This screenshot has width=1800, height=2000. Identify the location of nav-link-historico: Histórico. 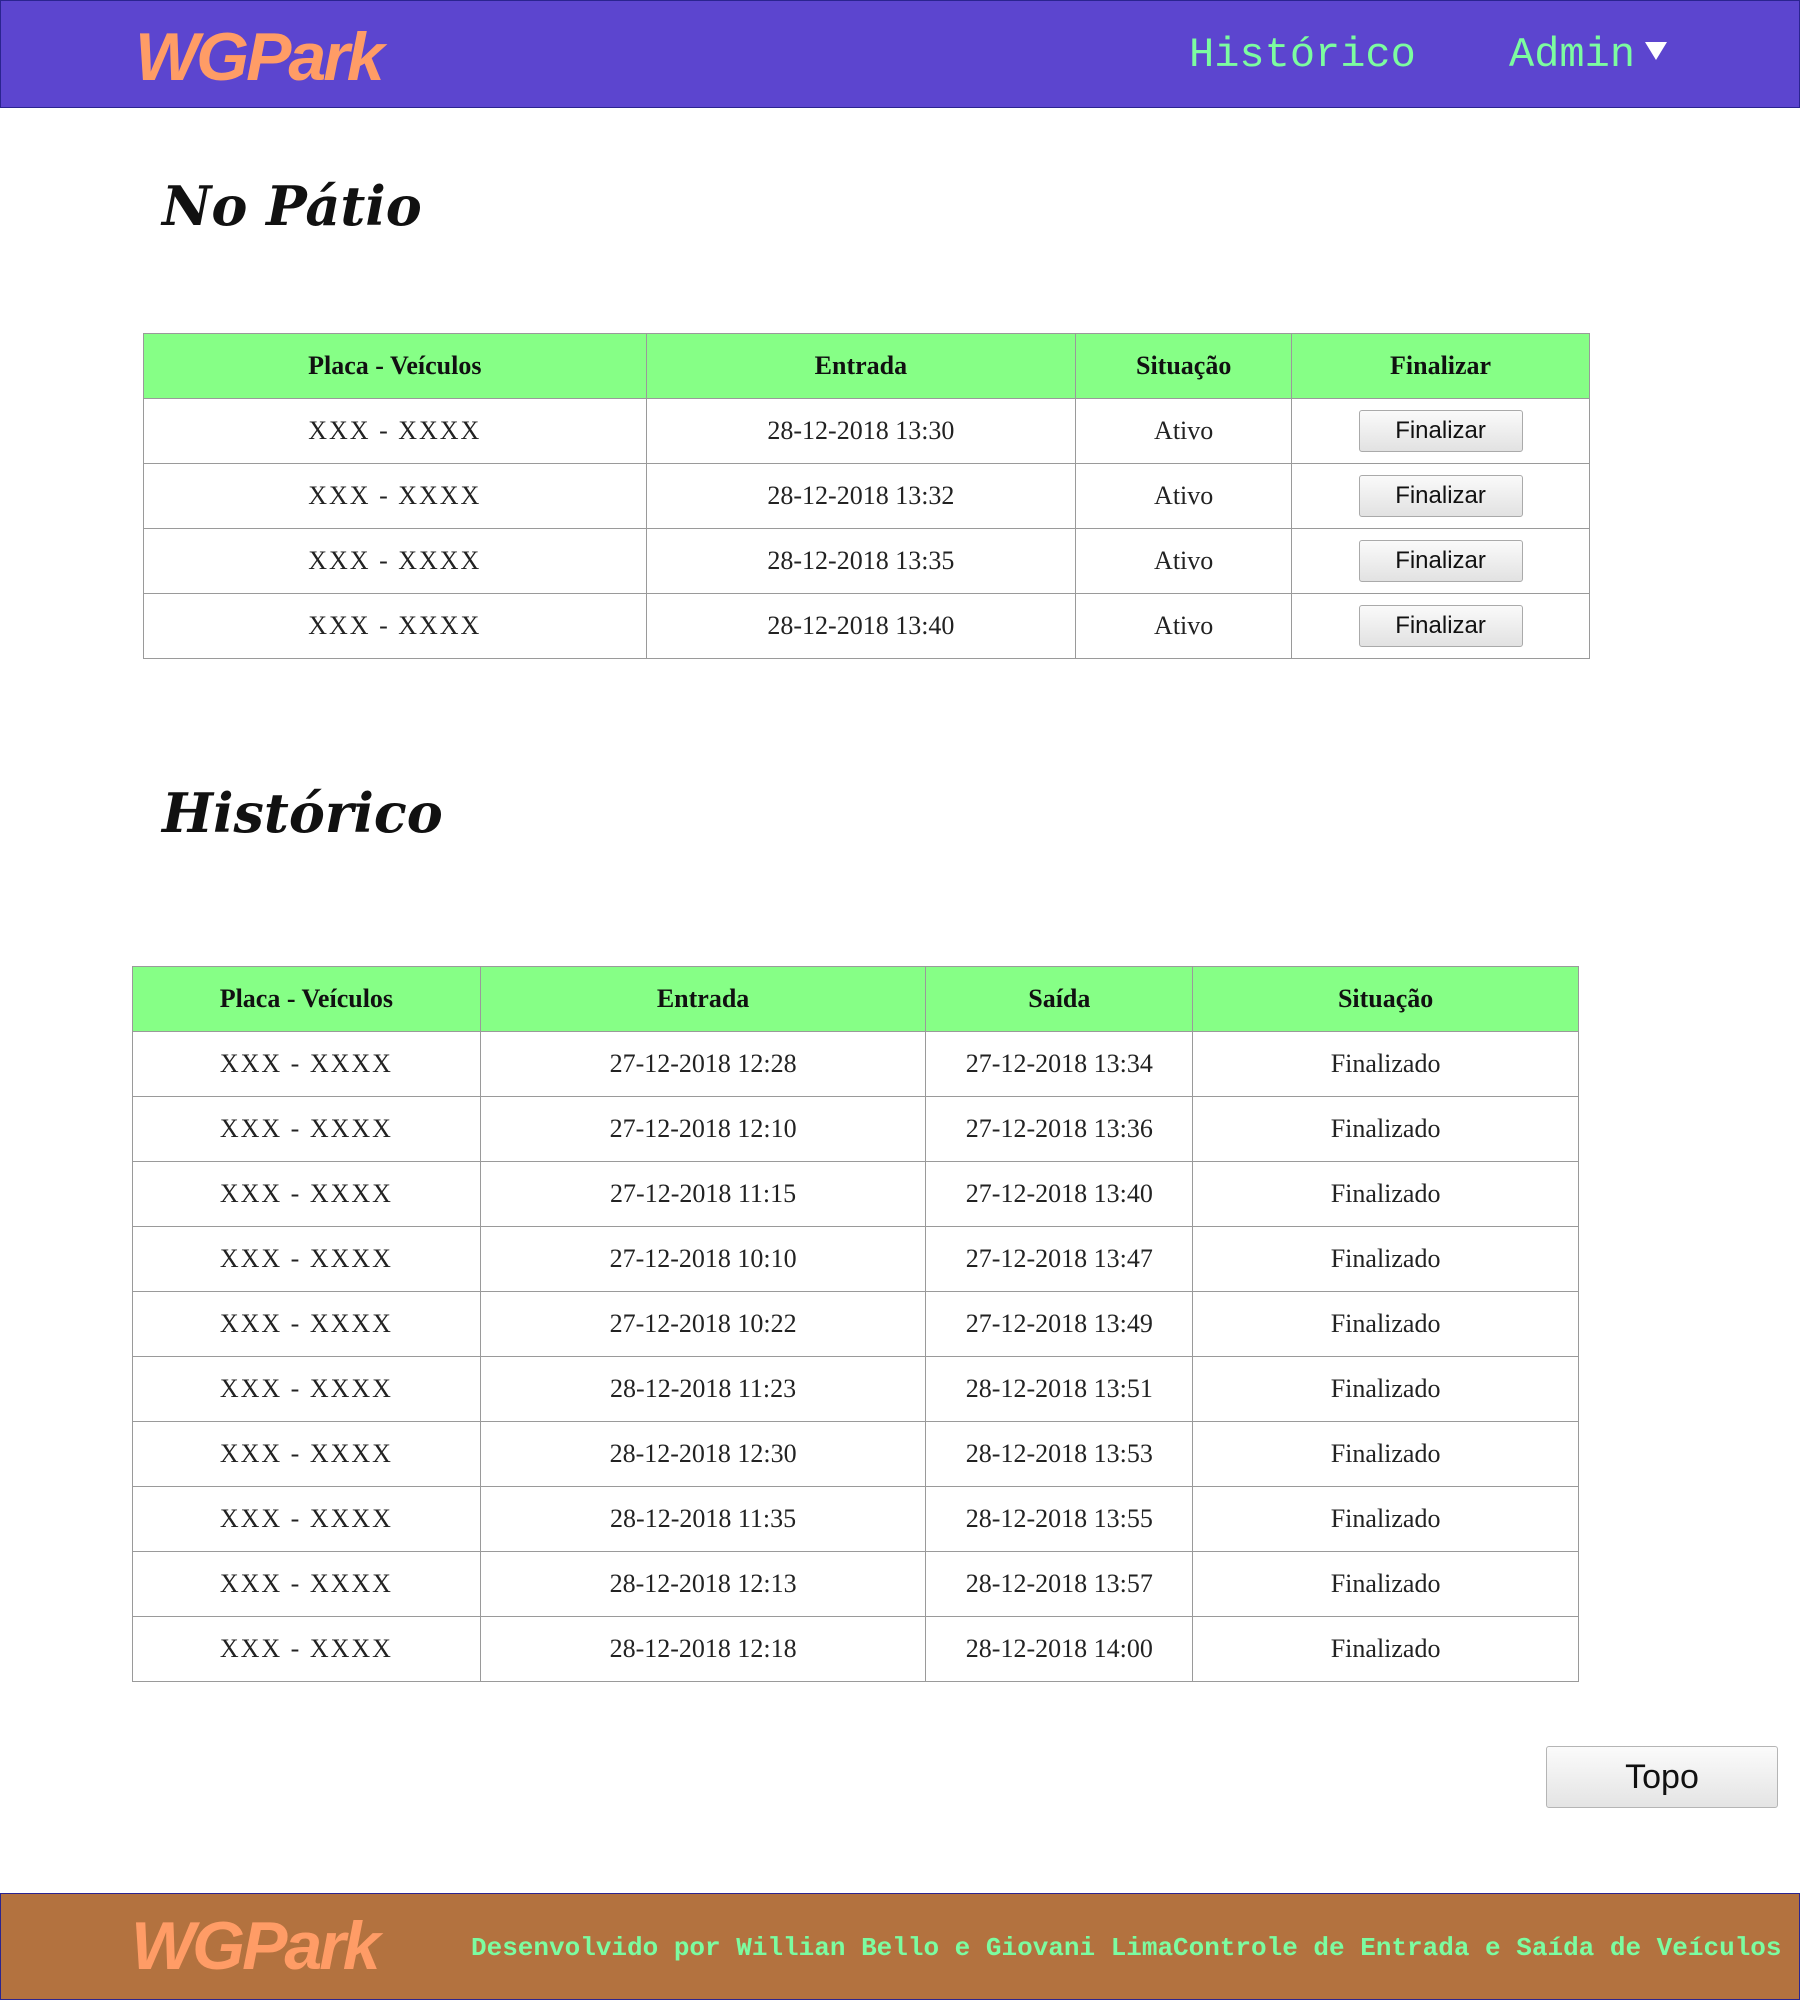
(1302, 55).